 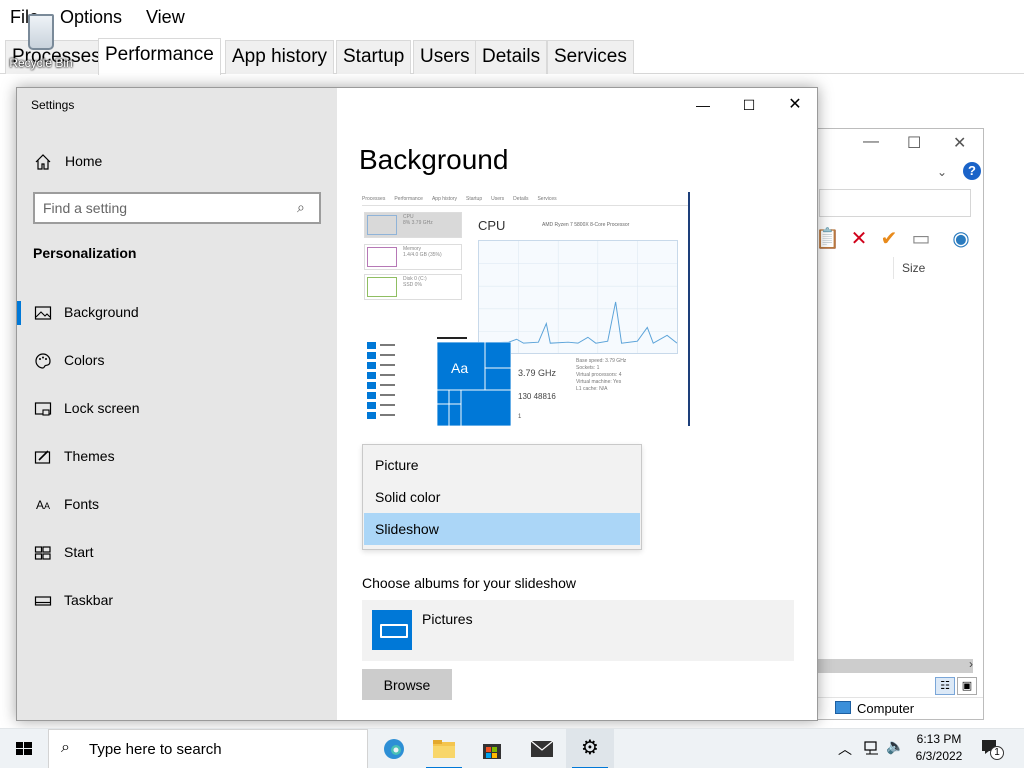 What do you see at coordinates (177, 457) in the screenshot?
I see `nav-item-themes: Themes` at bounding box center [177, 457].